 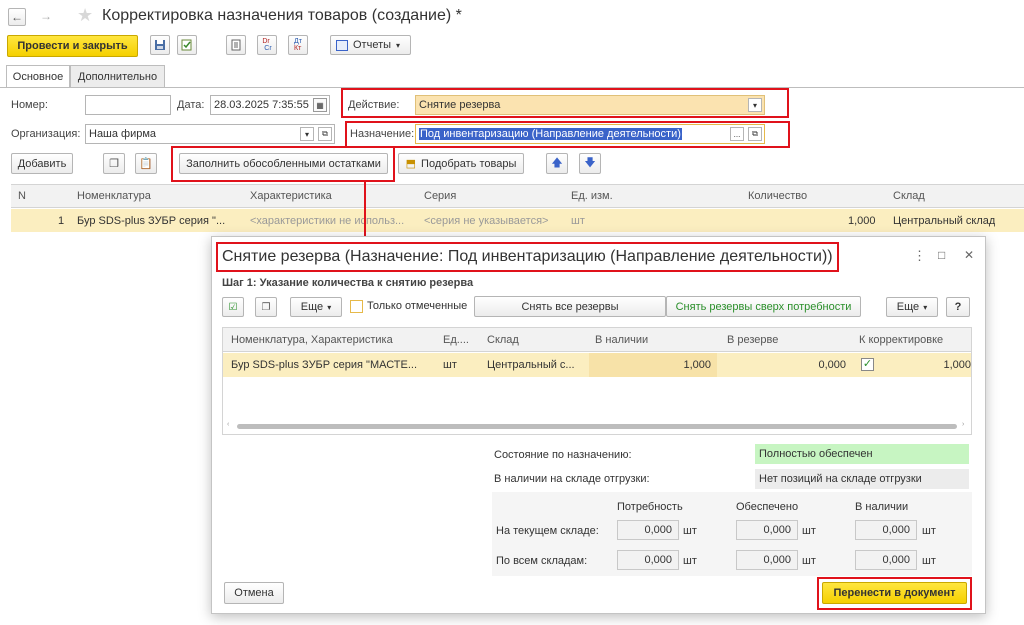 I want to click on status-label: Состояние по назначению:, so click(x=563, y=455).